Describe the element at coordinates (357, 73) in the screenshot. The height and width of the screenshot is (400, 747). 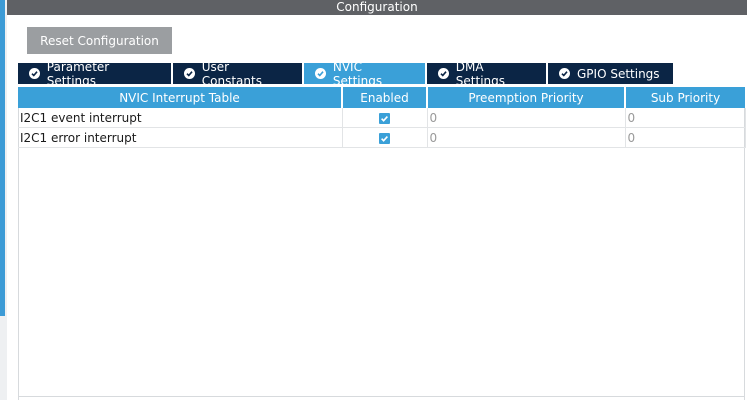
I see `tab-label: NVIC Settings` at that location.